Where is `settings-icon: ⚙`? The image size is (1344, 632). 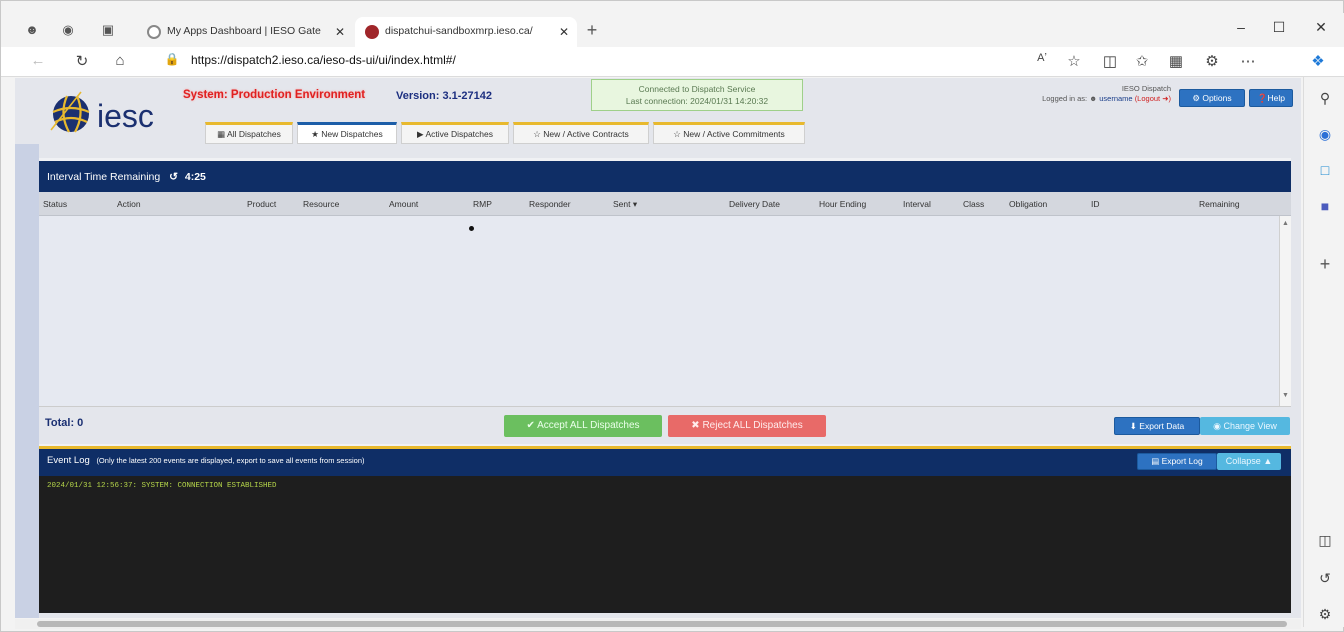
settings-icon: ⚙ is located at coordinates (1325, 614).